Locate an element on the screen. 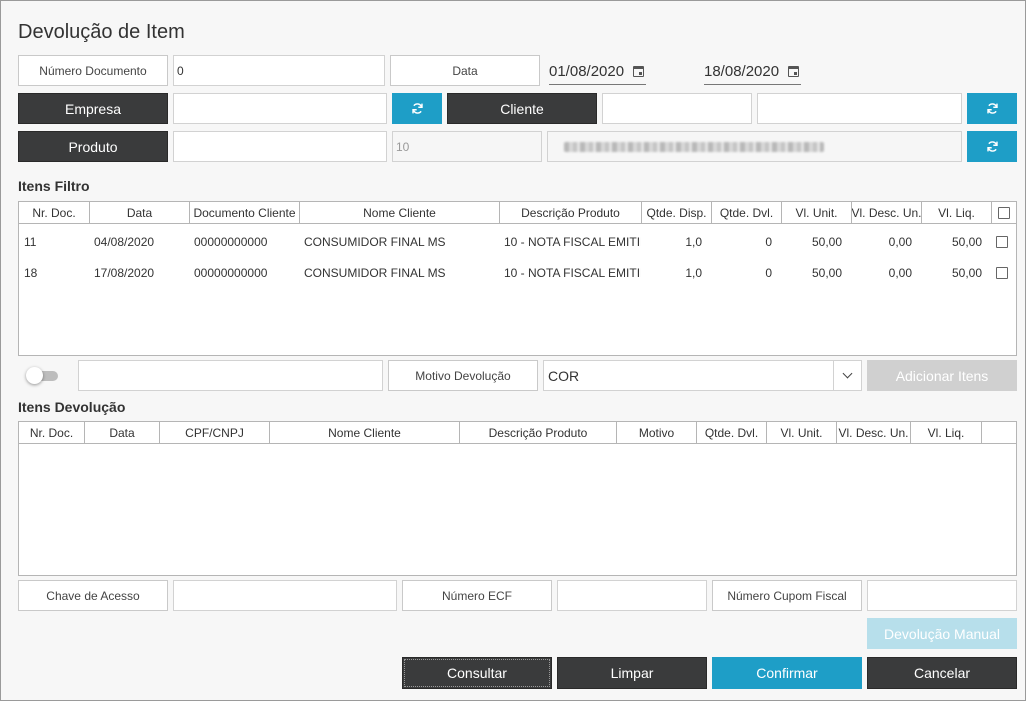  produto-input is located at coordinates (280, 146).